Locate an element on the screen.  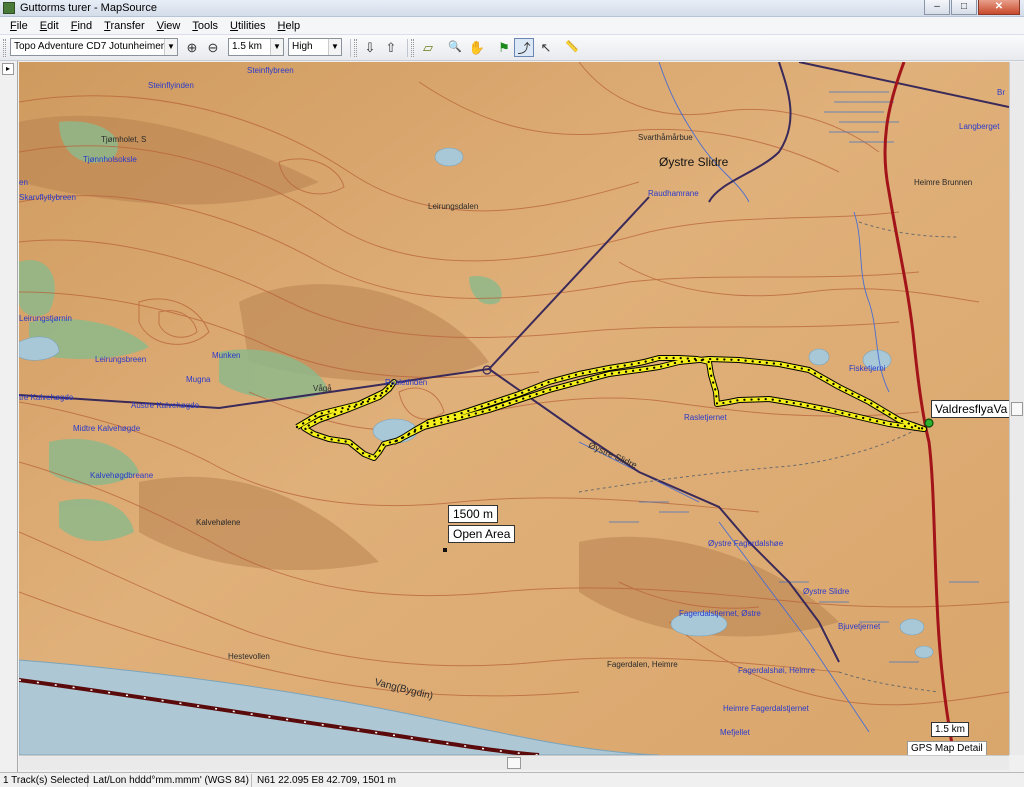
window-controls: – □ ✕ is located at coordinates (972, 7).